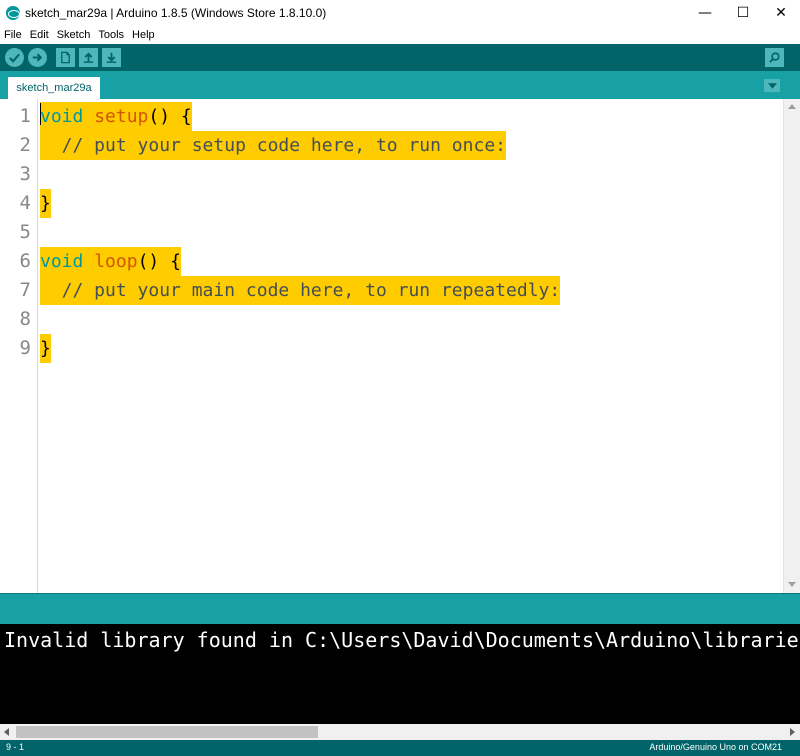  What do you see at coordinates (400, 85) in the screenshot?
I see `tab-bar: sketch_mar29a` at bounding box center [400, 85].